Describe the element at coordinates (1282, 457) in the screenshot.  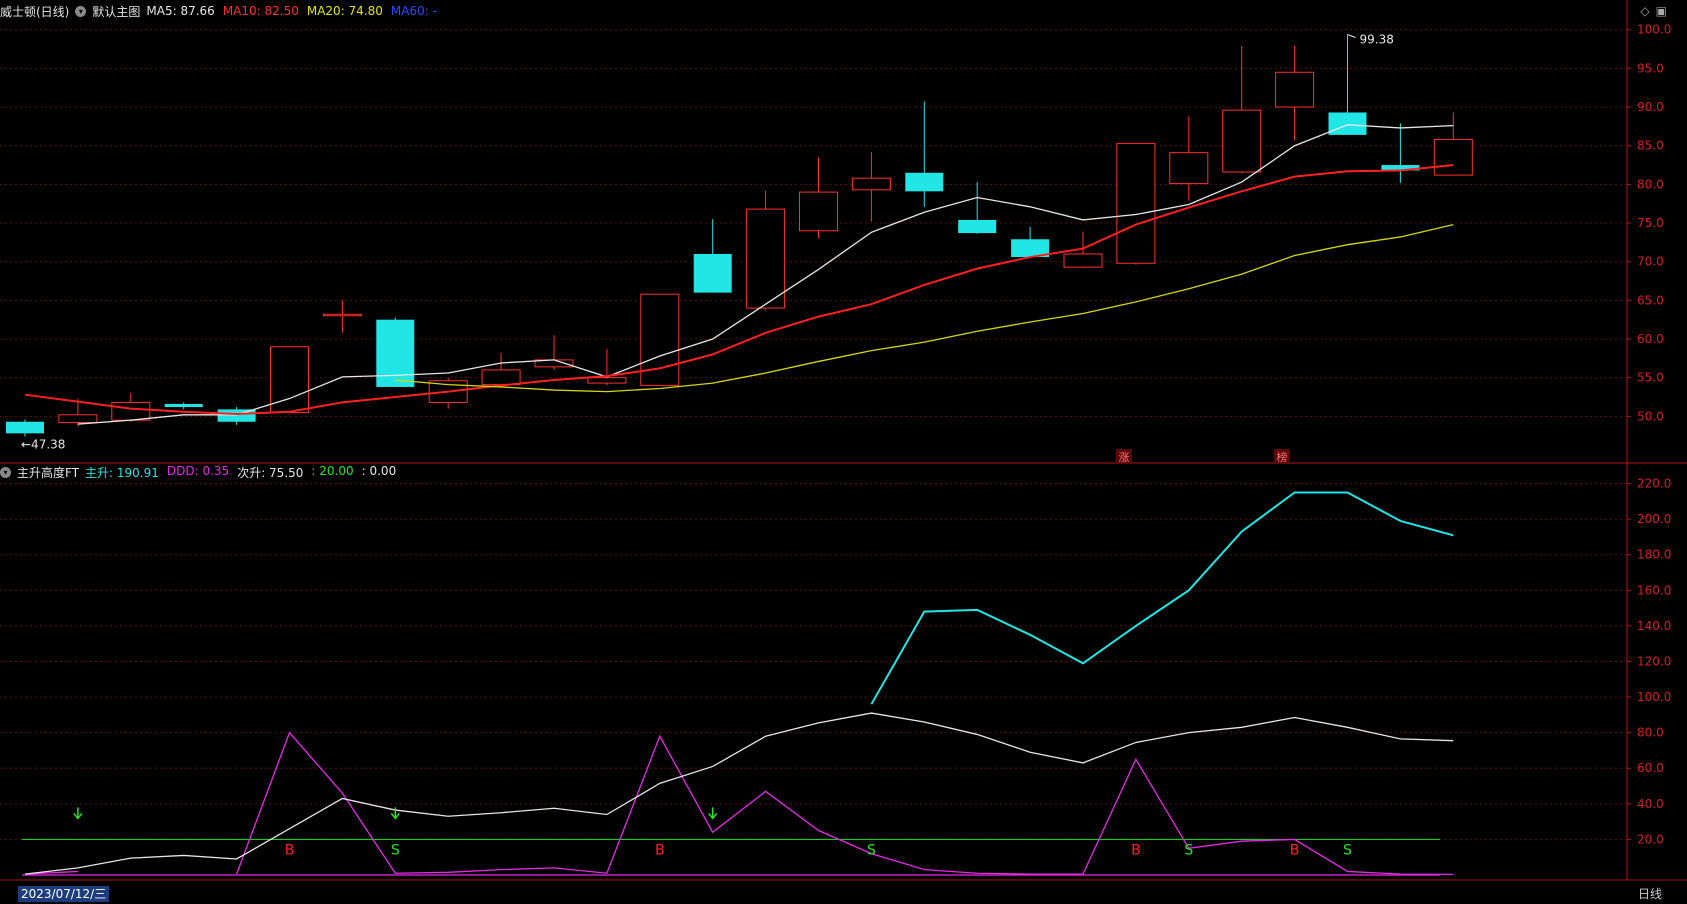
I see `marker-label: 榜` at that location.